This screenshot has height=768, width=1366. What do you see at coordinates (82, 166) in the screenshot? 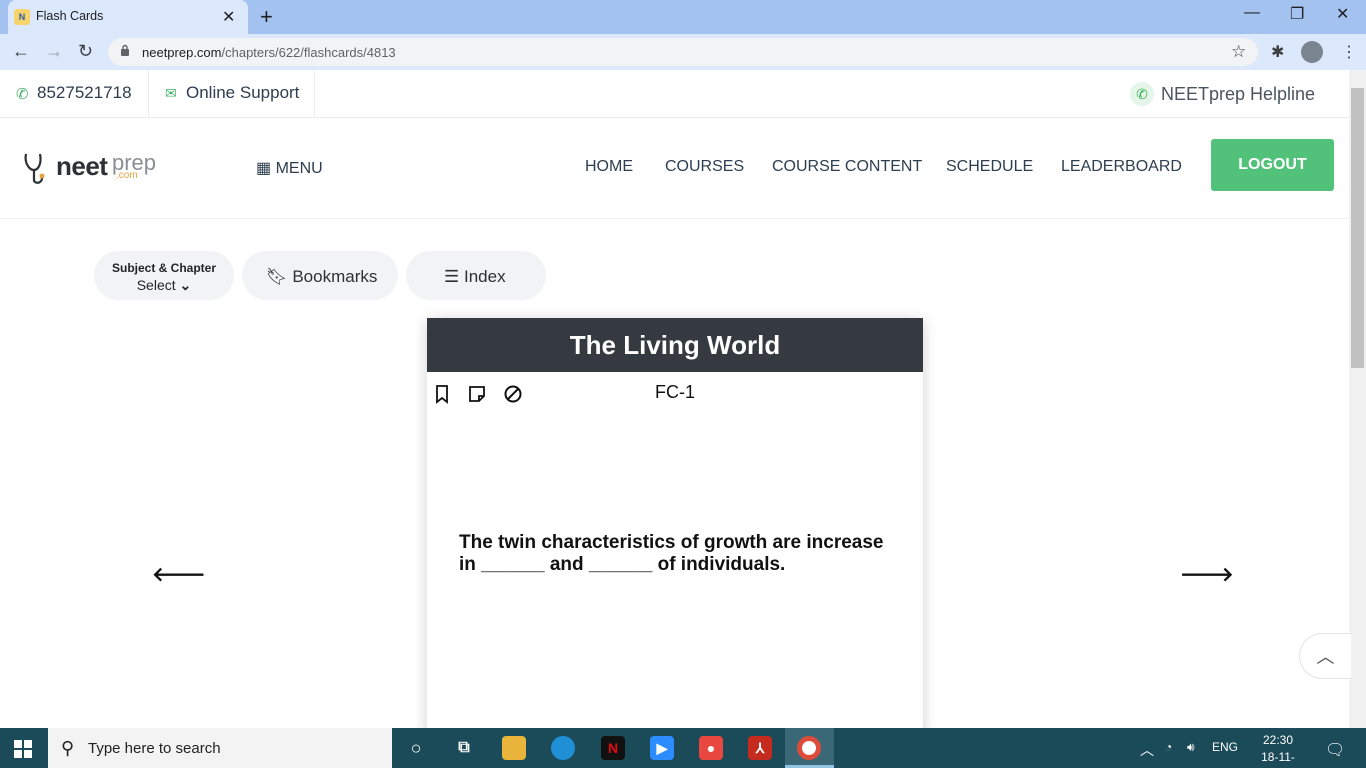
I see `logo-text: neet` at bounding box center [82, 166].